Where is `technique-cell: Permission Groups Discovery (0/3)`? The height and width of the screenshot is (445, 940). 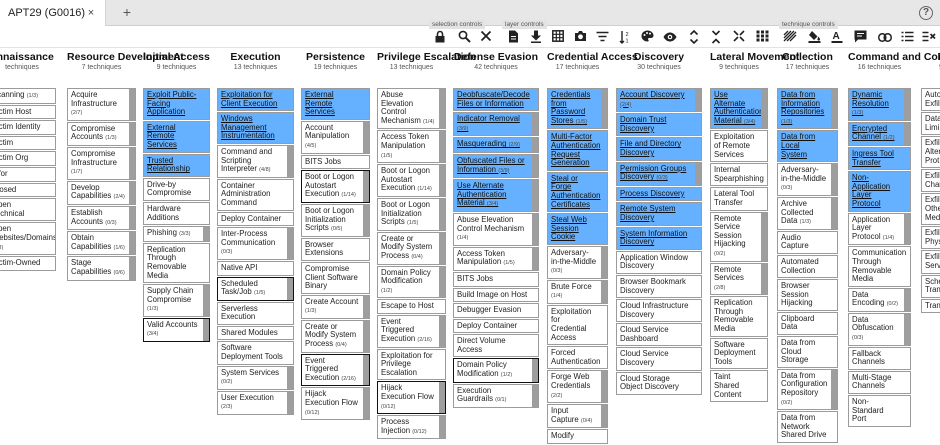
technique-cell: Permission Groups Discovery (0/3) is located at coordinates (659, 173).